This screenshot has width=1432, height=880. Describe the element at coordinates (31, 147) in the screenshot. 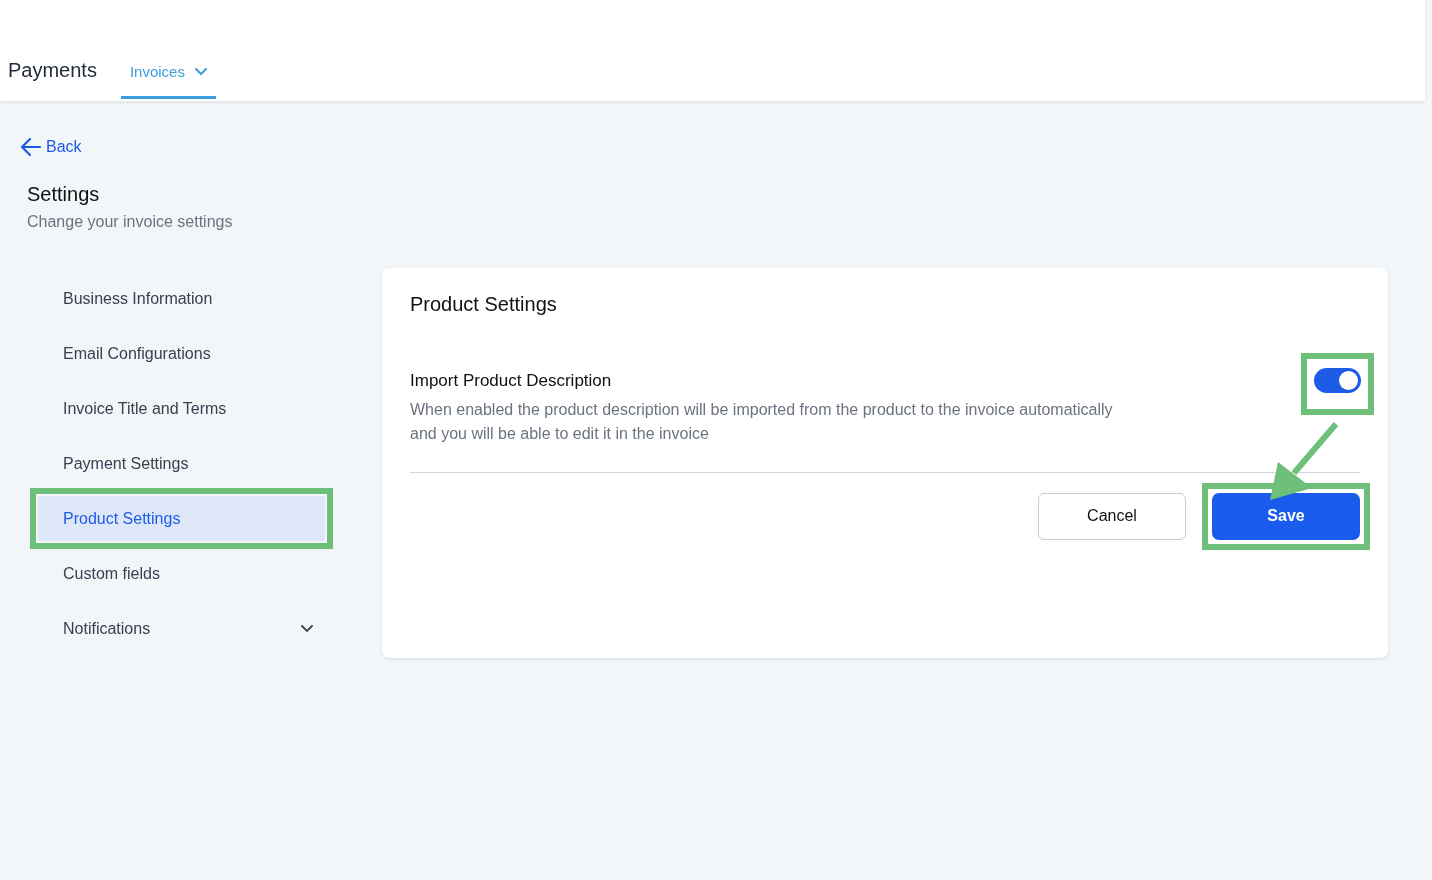

I see `back-arrow-icon` at that location.